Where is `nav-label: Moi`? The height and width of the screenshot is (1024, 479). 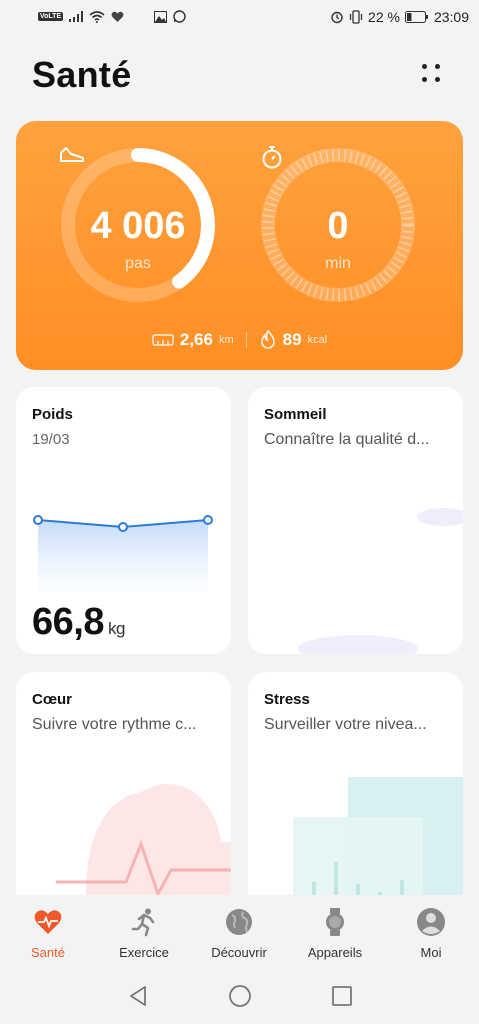 nav-label: Moi is located at coordinates (431, 952).